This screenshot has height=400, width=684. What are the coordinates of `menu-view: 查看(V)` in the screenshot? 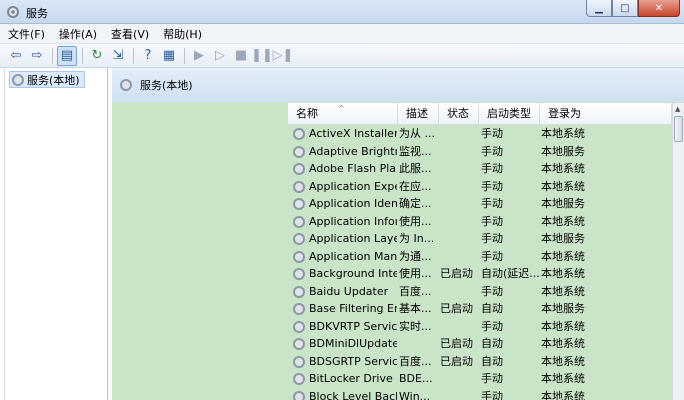 It's located at (130, 34).